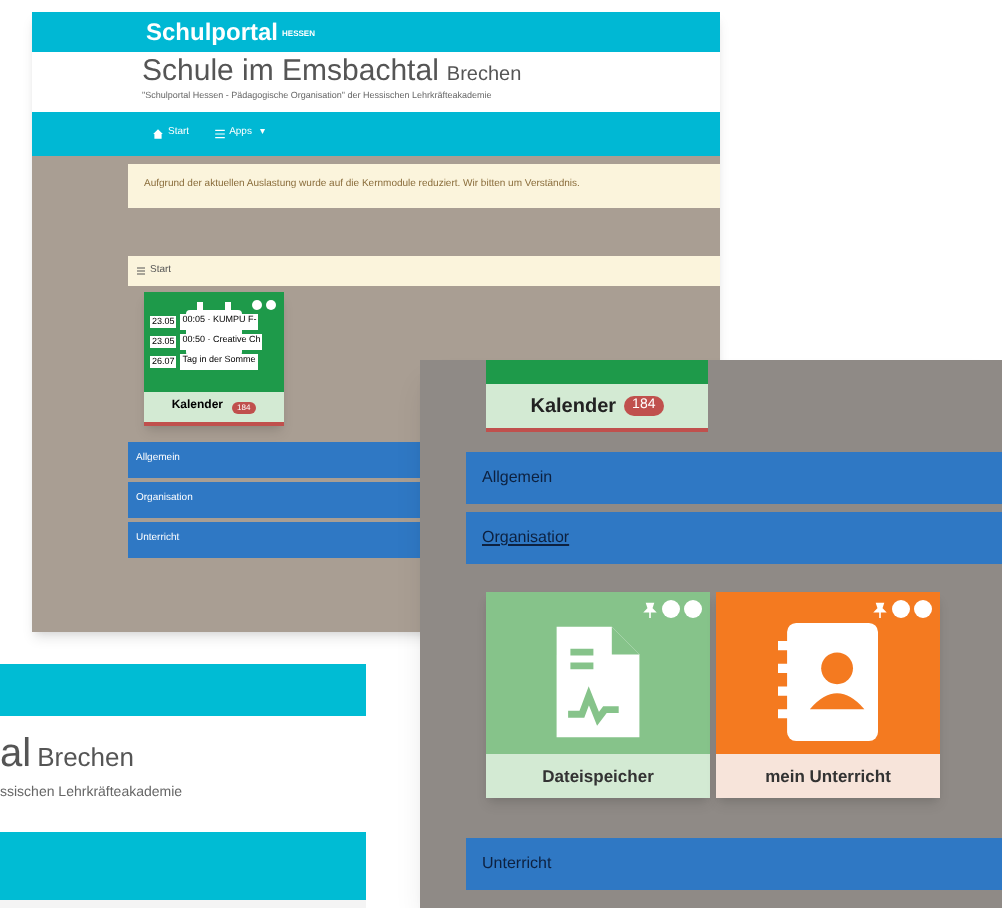 The image size is (1002, 908). I want to click on school-title: al, so click(16, 754).